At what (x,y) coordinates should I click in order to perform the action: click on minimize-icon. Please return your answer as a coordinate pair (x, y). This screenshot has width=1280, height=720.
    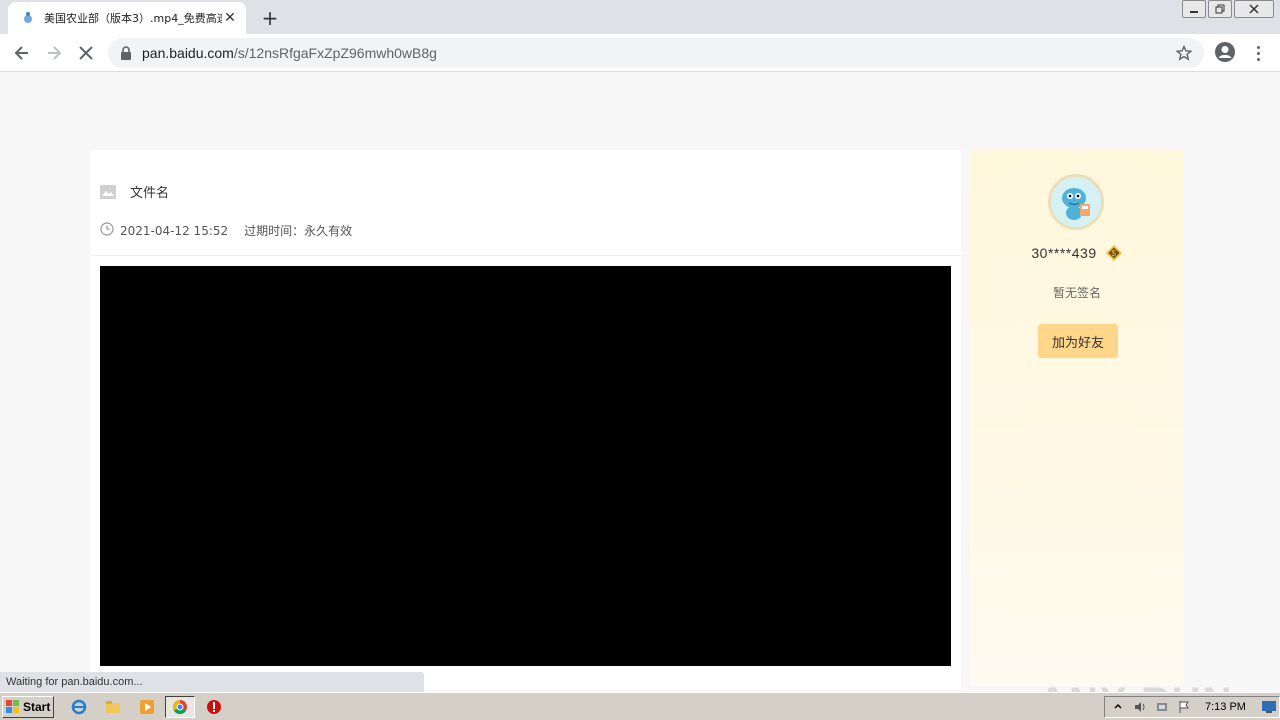
    Looking at the image, I should click on (1194, 12).